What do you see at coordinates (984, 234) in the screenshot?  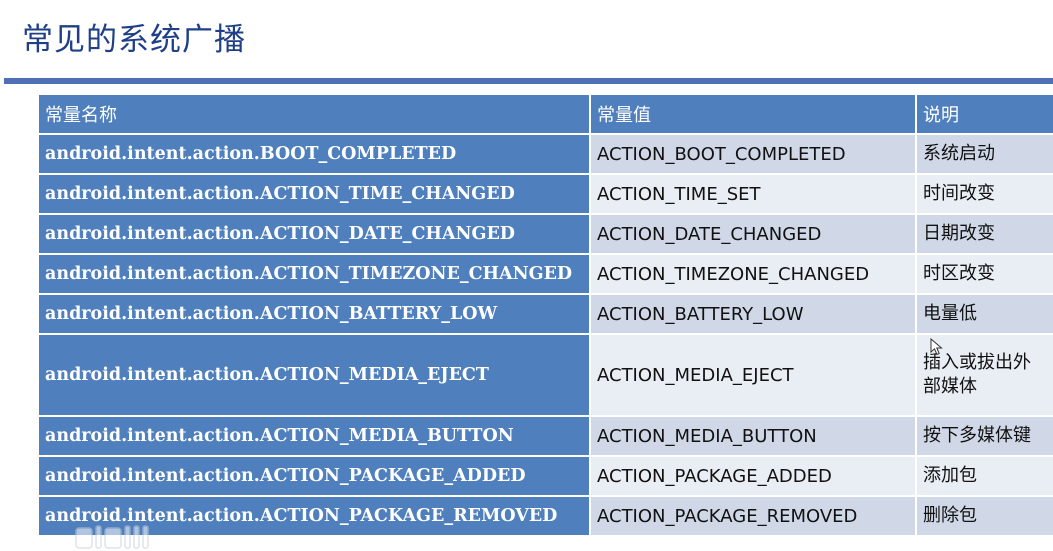 I see `description-cell: 日期改变` at bounding box center [984, 234].